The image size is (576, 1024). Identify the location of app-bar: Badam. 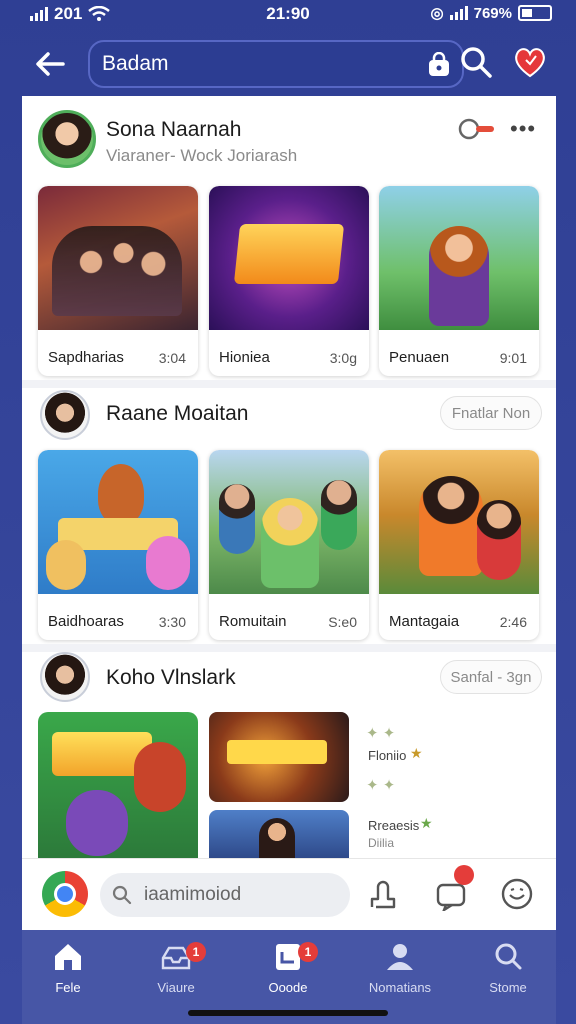
(289, 64).